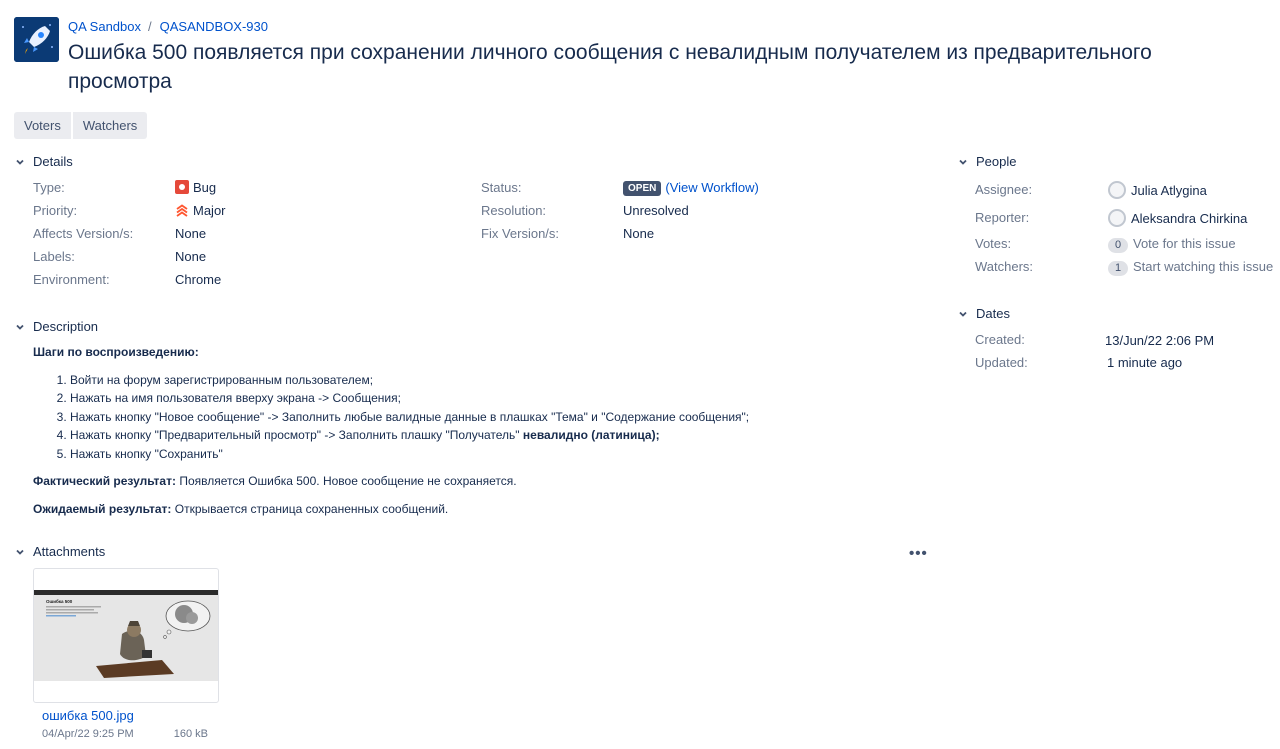  What do you see at coordinates (116, 352) in the screenshot?
I see `steps-heading: Шаги по воспроизведению:` at bounding box center [116, 352].